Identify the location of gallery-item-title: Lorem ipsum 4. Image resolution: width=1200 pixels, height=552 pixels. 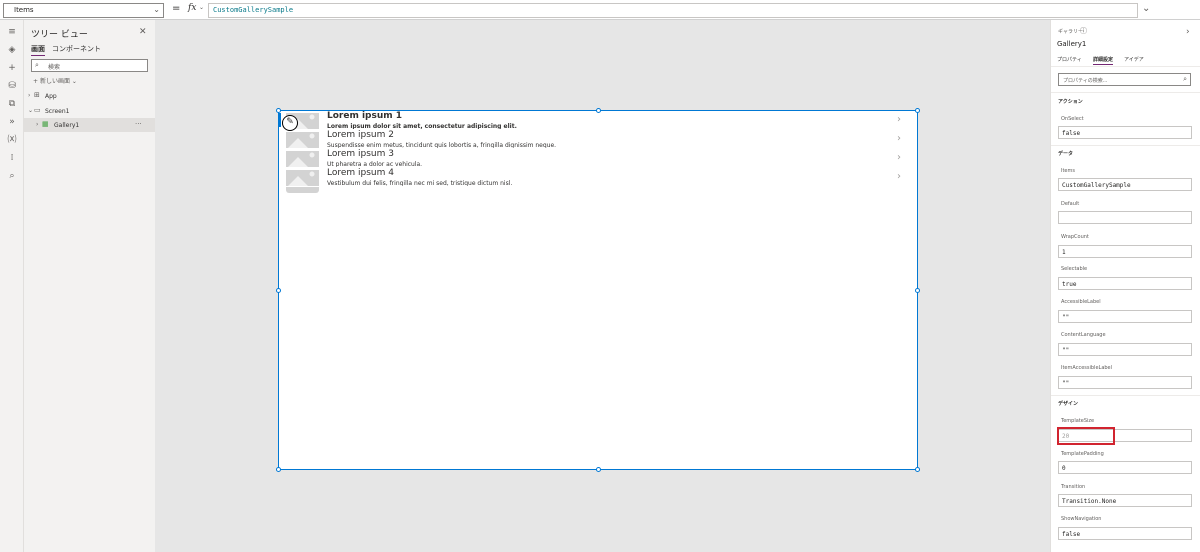
(360, 173).